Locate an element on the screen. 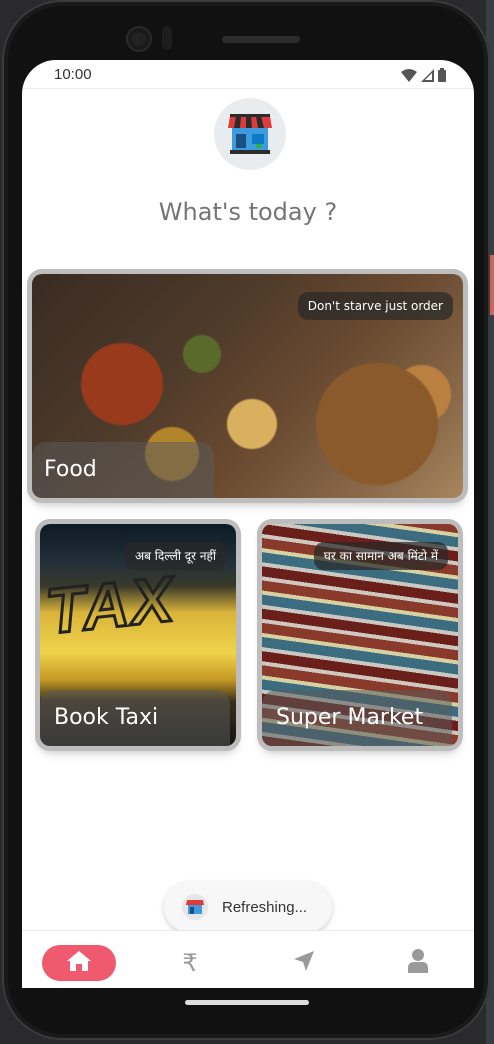 The width and height of the screenshot is (494, 1044). market-title: Super Market is located at coordinates (357, 718).